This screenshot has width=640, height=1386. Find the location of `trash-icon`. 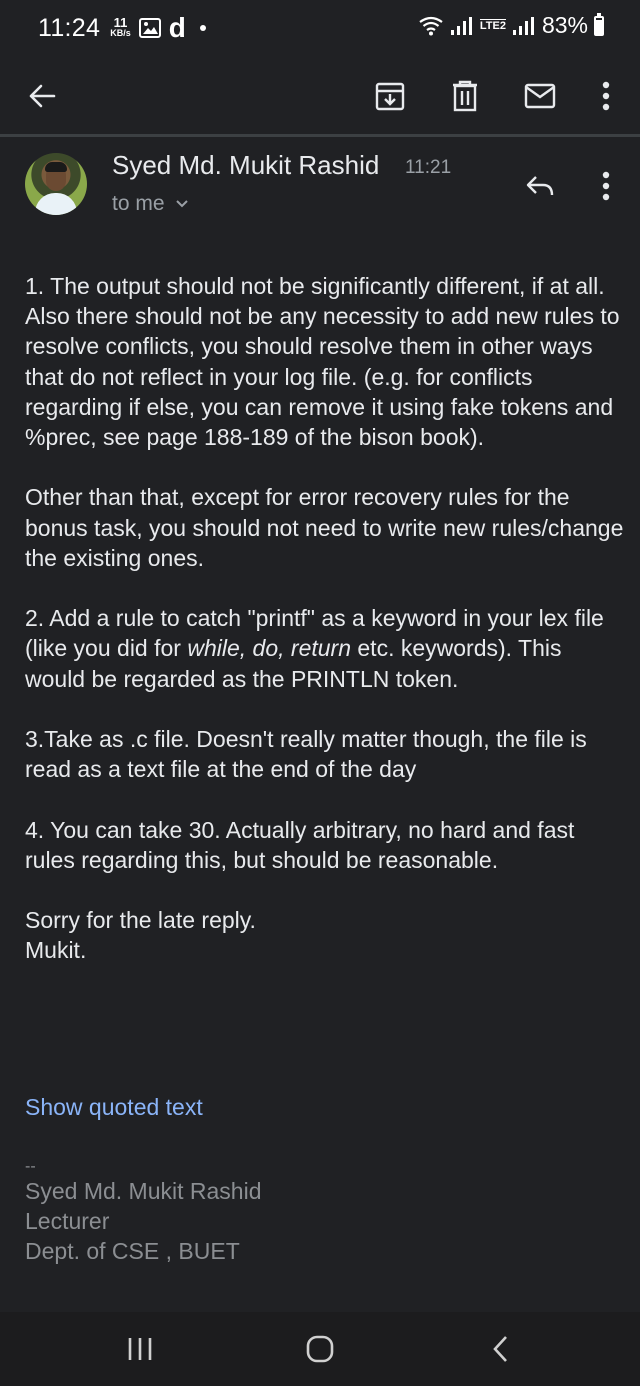

trash-icon is located at coordinates (465, 96).